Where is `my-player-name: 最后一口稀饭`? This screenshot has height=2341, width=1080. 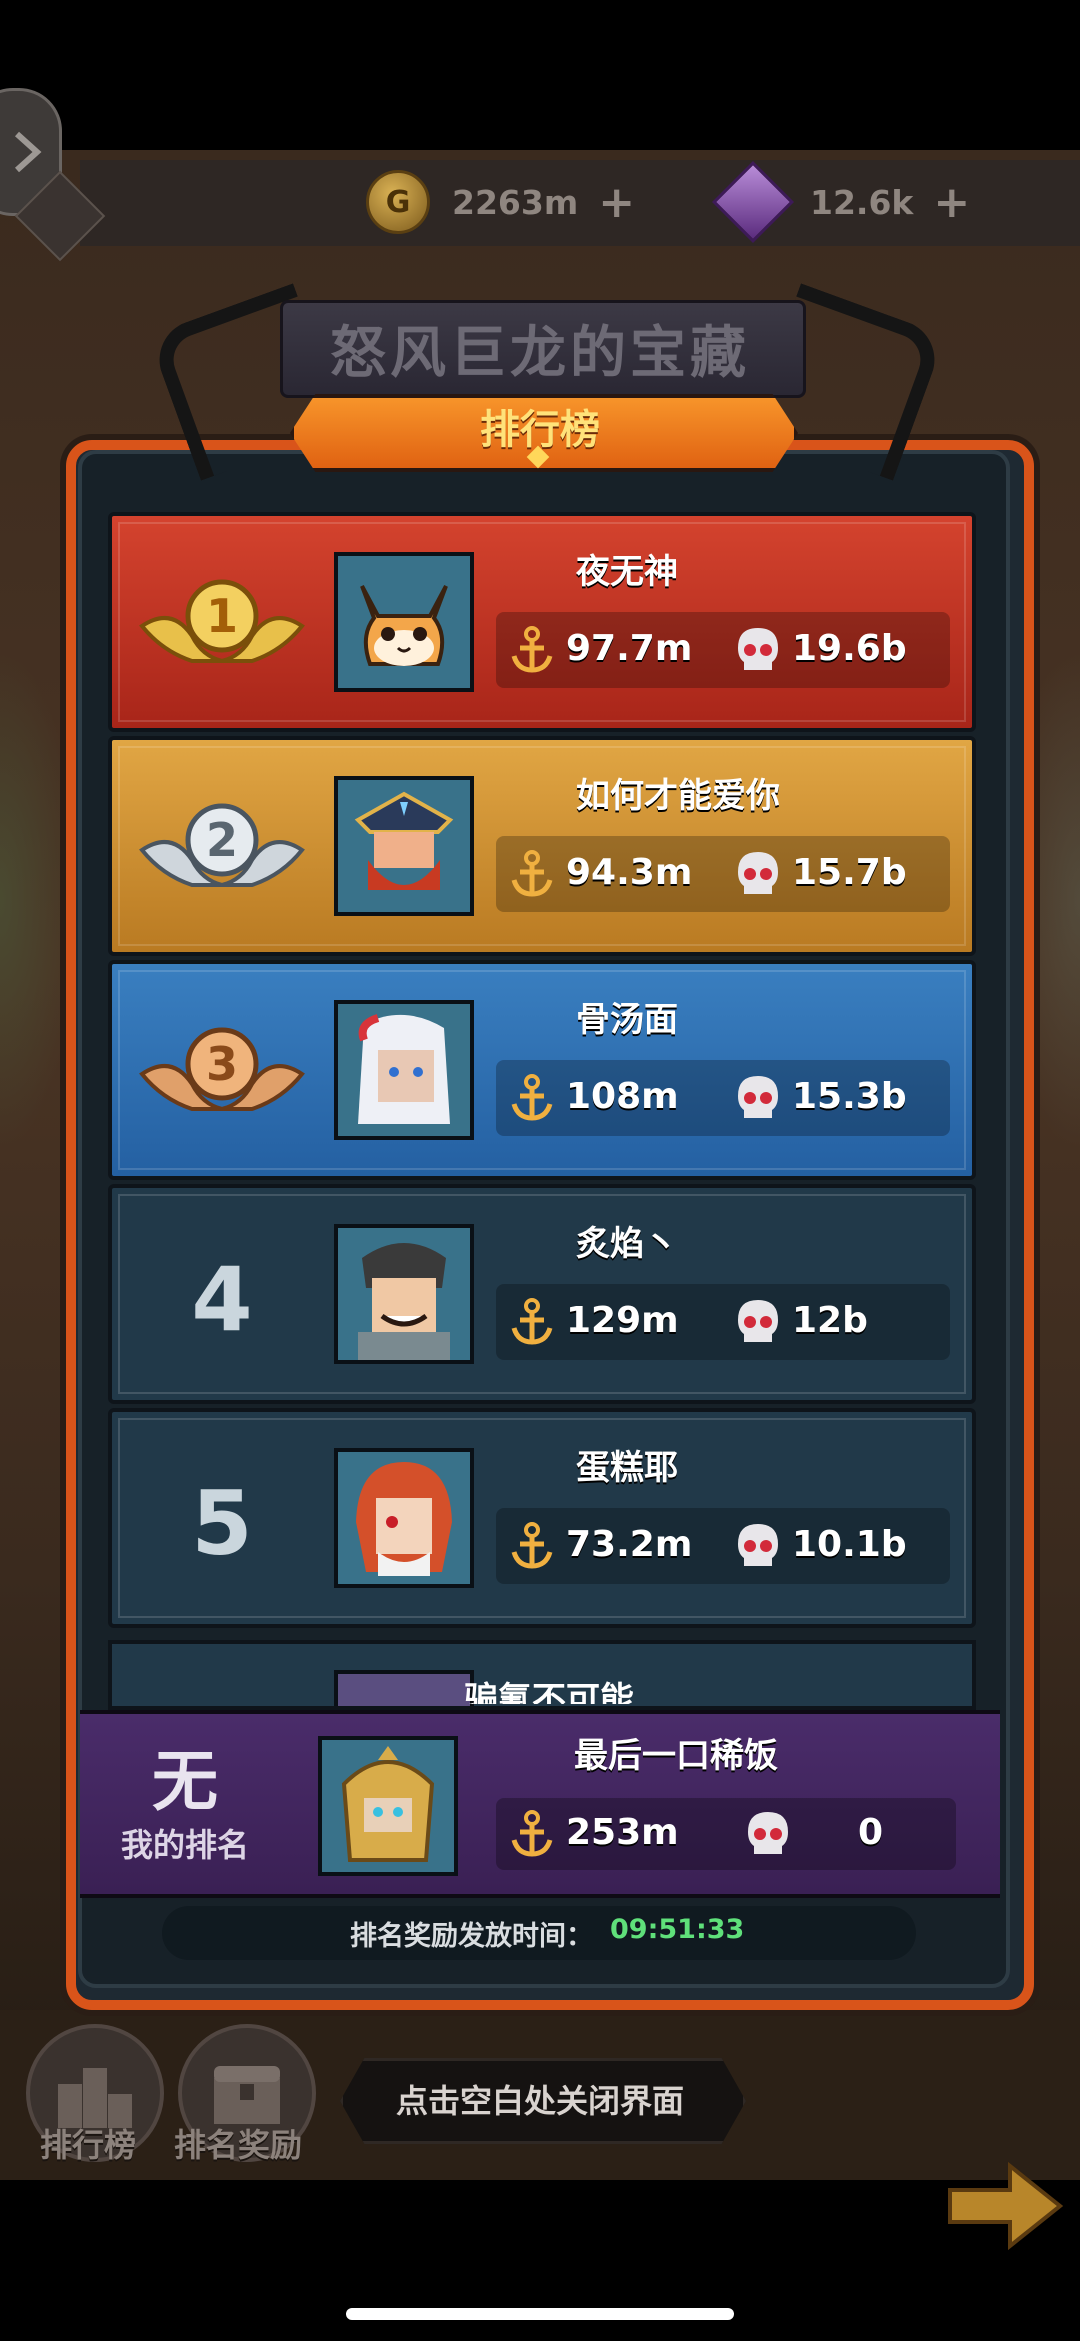
my-player-name: 最后一口稀饭 is located at coordinates (676, 1756).